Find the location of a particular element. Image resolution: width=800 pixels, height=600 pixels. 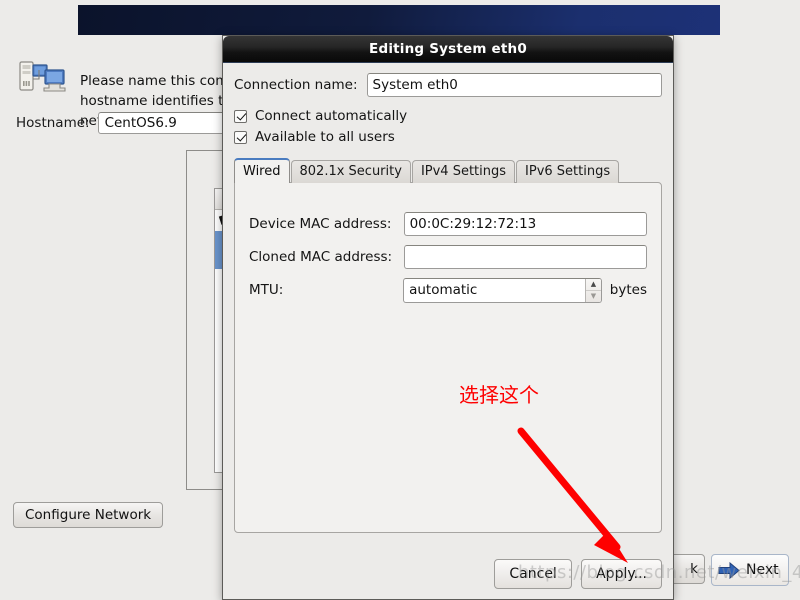

available-to-all-users-checkbox is located at coordinates (240, 137).